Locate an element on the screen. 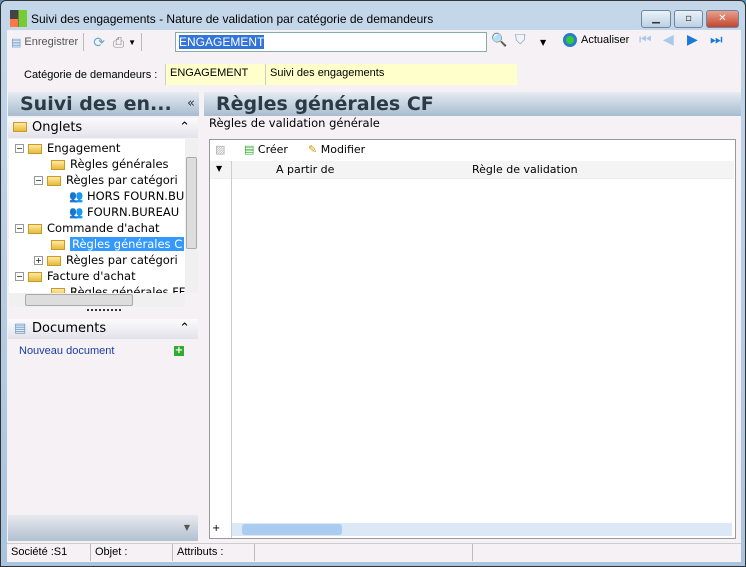 This screenshot has width=746, height=567. grid-header: ▼ A partir de Règle de validation is located at coordinates (472, 170).